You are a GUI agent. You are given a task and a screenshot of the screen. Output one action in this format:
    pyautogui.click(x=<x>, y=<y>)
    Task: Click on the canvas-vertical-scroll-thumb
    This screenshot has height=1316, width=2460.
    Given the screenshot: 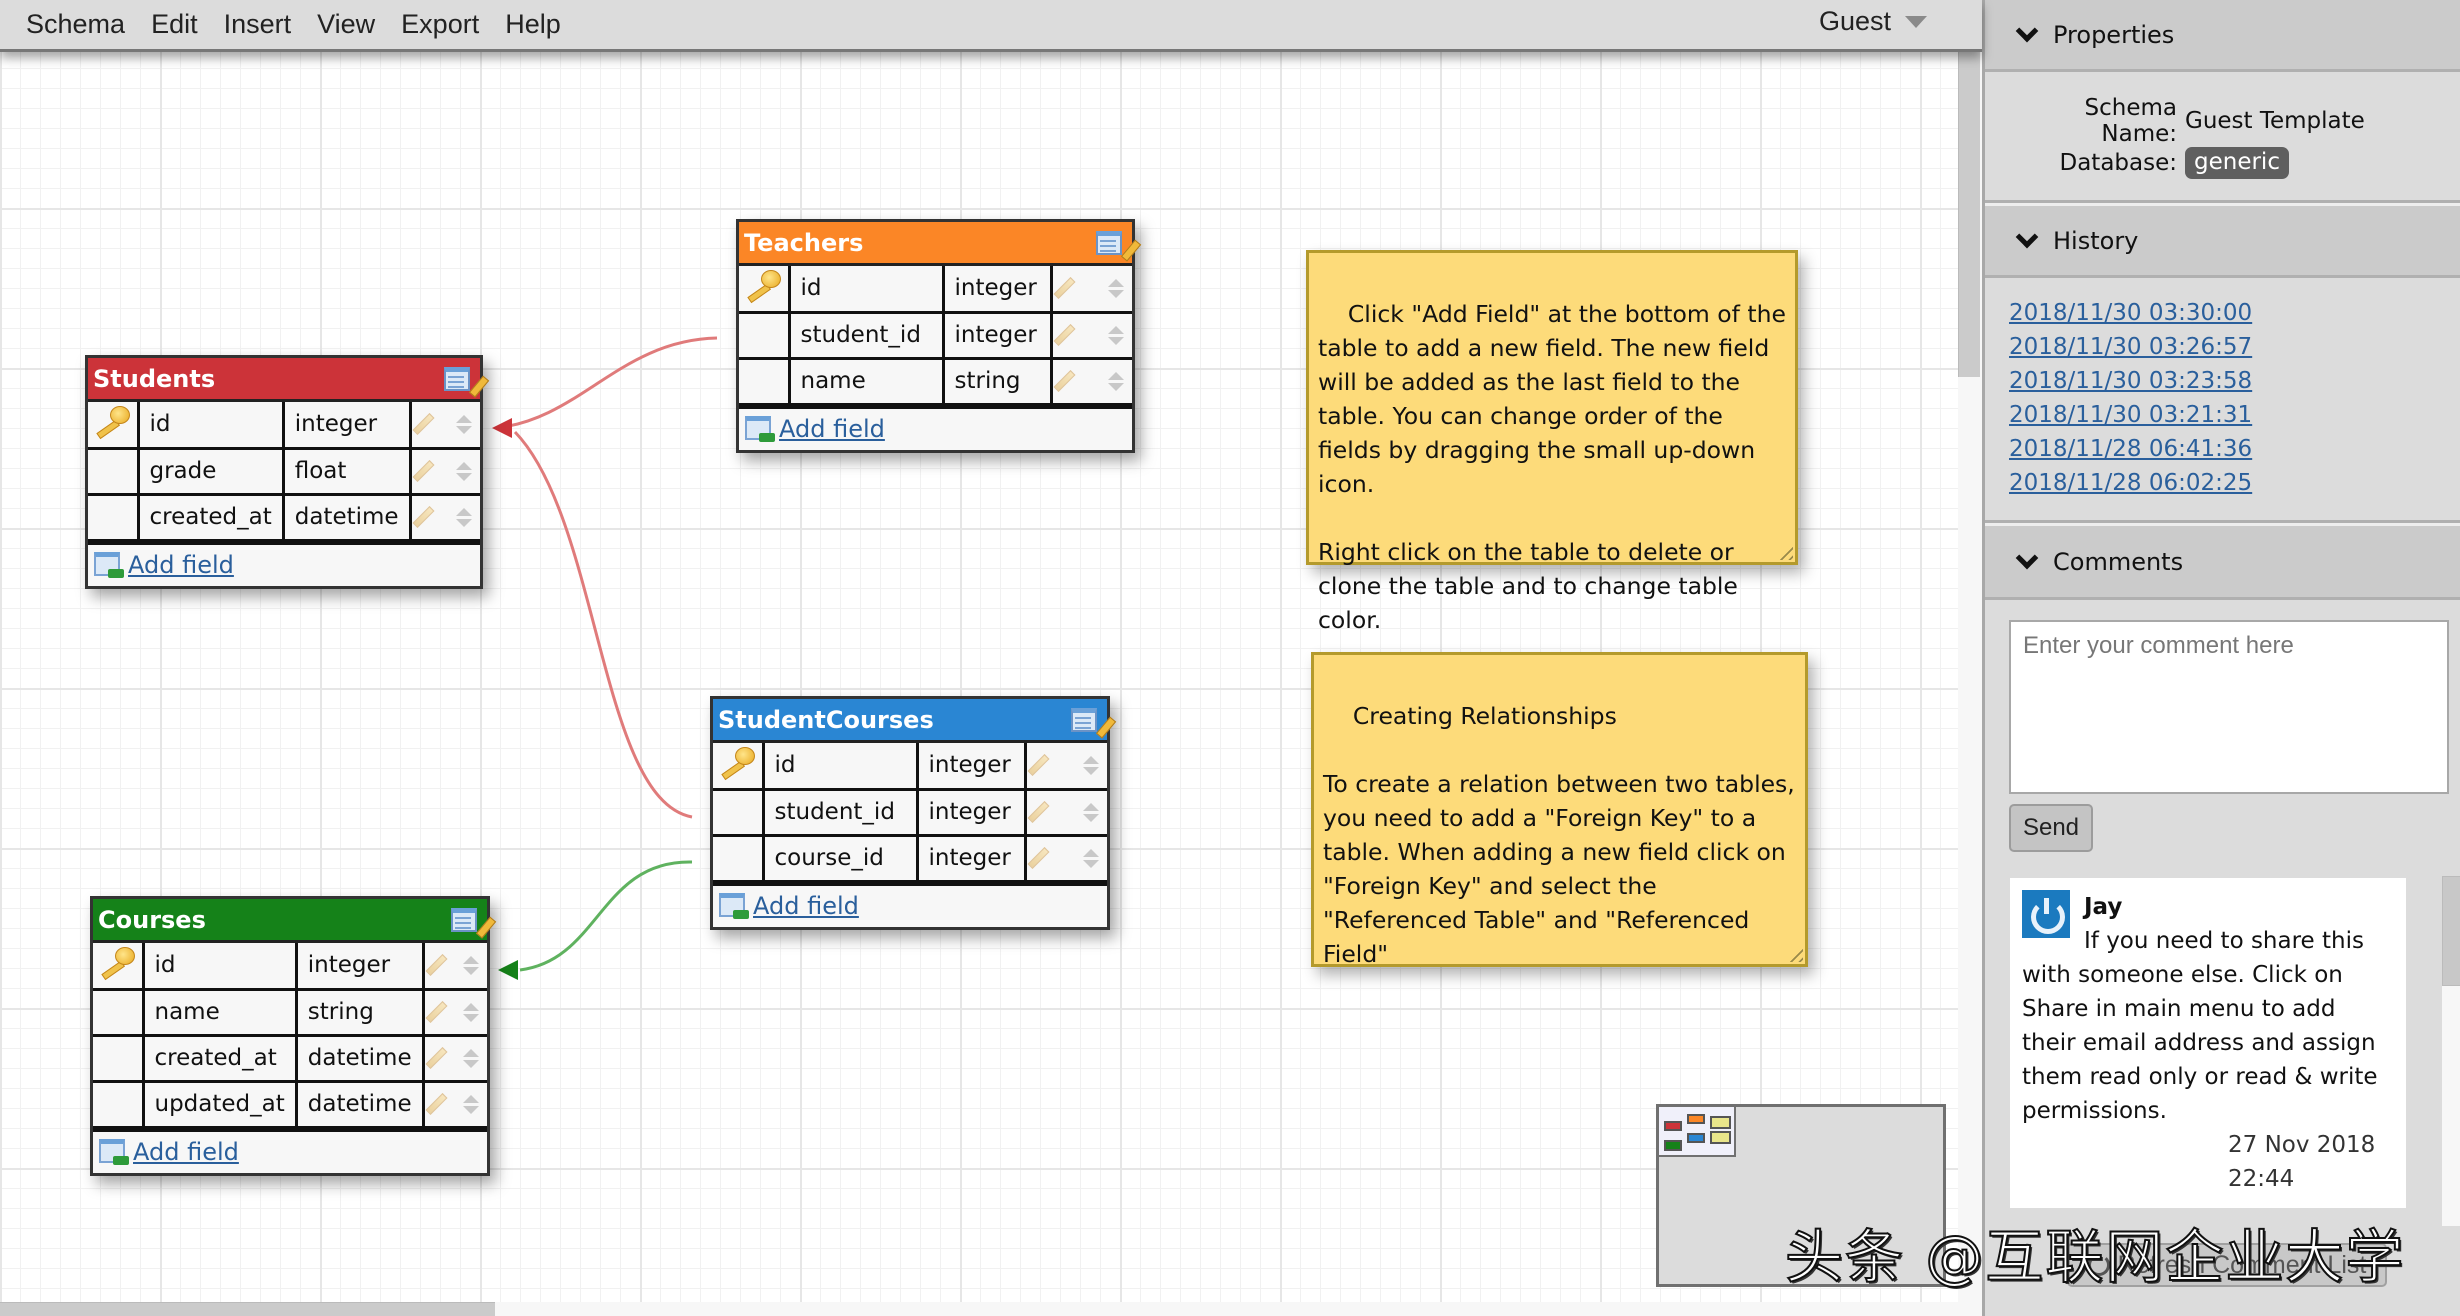 What is the action you would take?
    pyautogui.click(x=1969, y=214)
    